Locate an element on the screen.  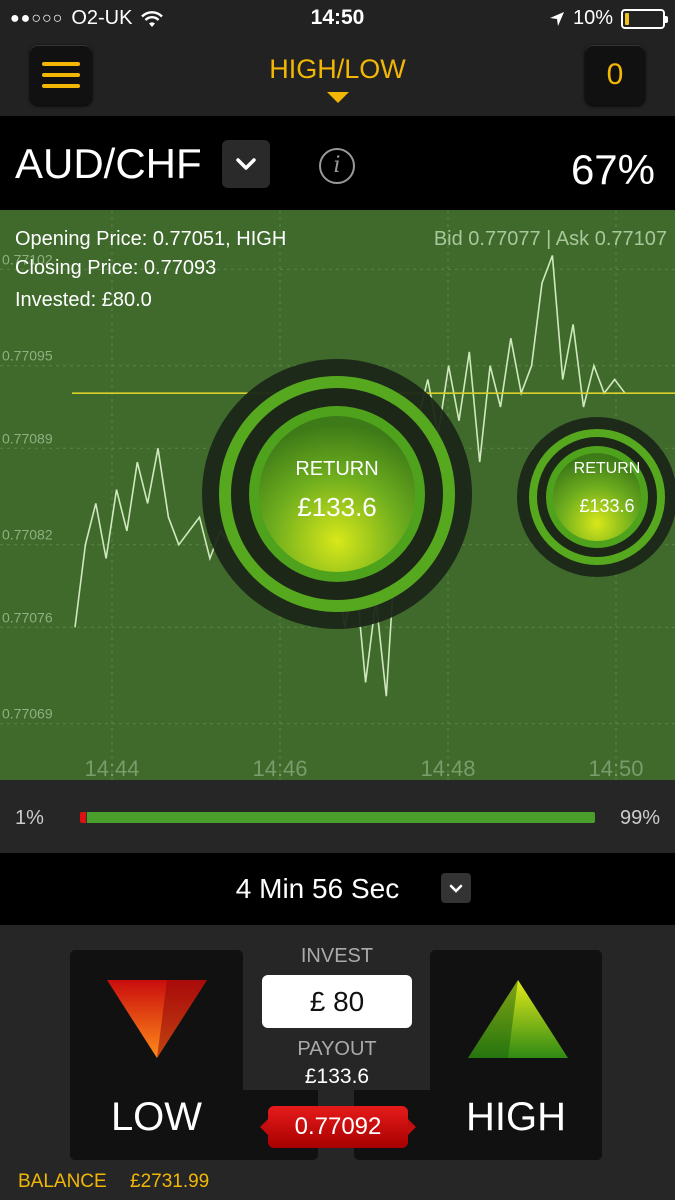
asset-dropdown-button is located at coordinates (246, 164).